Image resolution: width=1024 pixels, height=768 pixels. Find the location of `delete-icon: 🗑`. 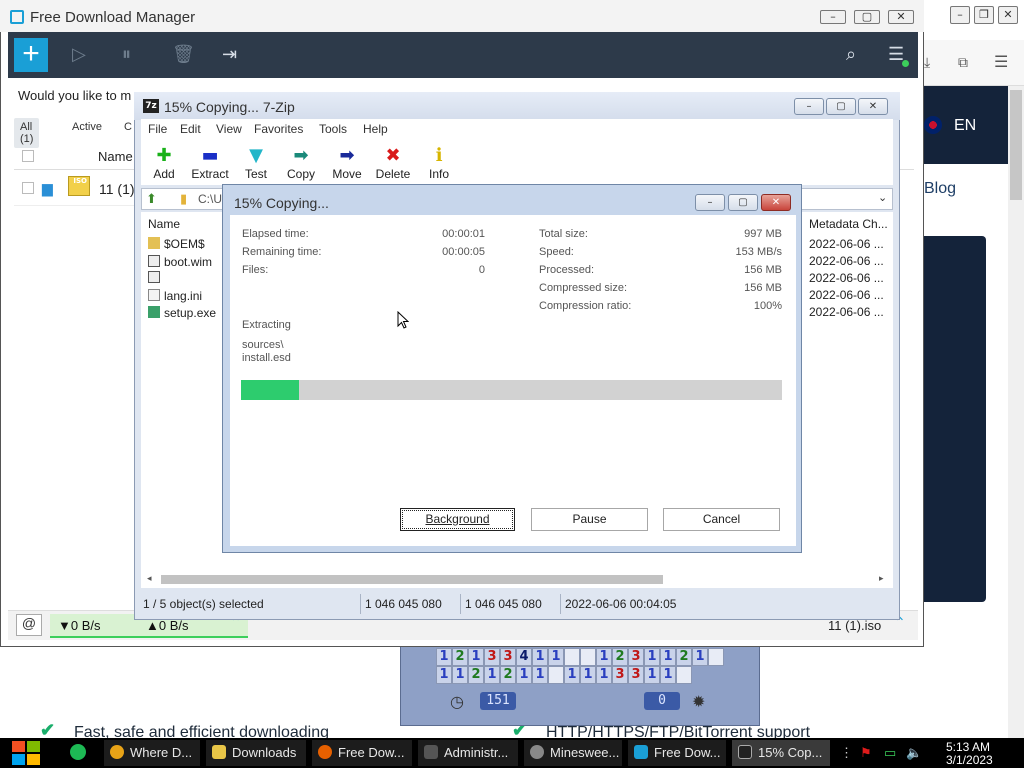

delete-icon: 🗑 is located at coordinates (183, 54).